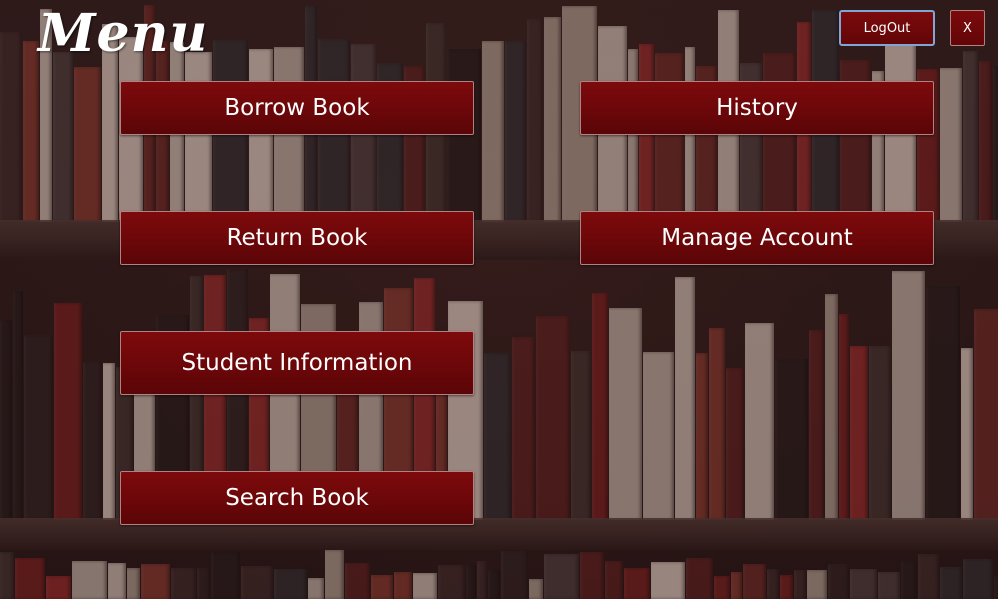 The height and width of the screenshot is (599, 998). What do you see at coordinates (123, 33) in the screenshot?
I see `page-title: Menu` at bounding box center [123, 33].